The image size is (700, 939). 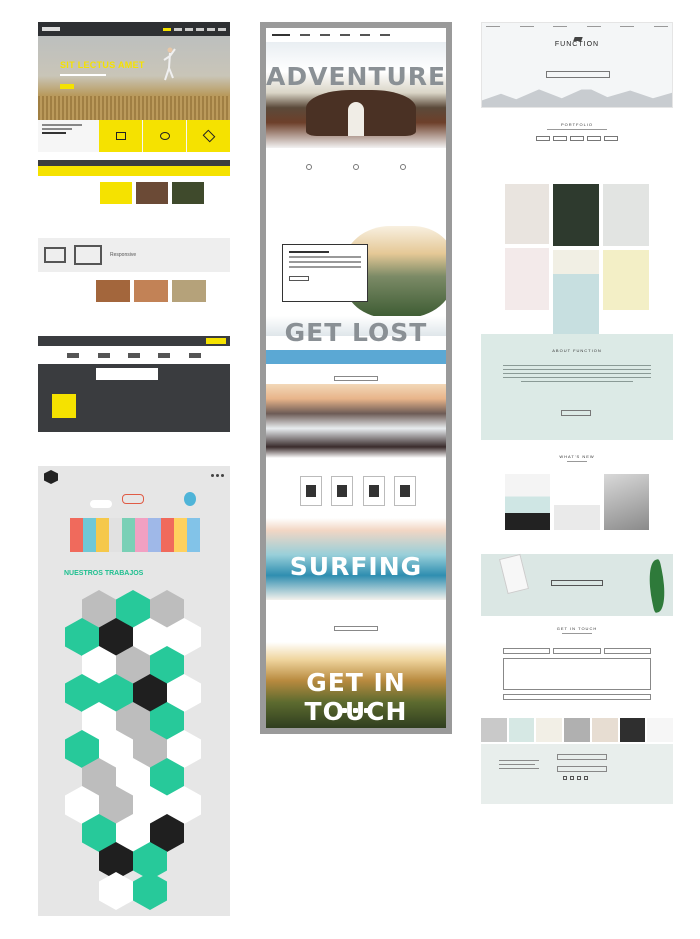 I want to click on portfolio-title: PORTFOLIO, so click(x=577, y=124).